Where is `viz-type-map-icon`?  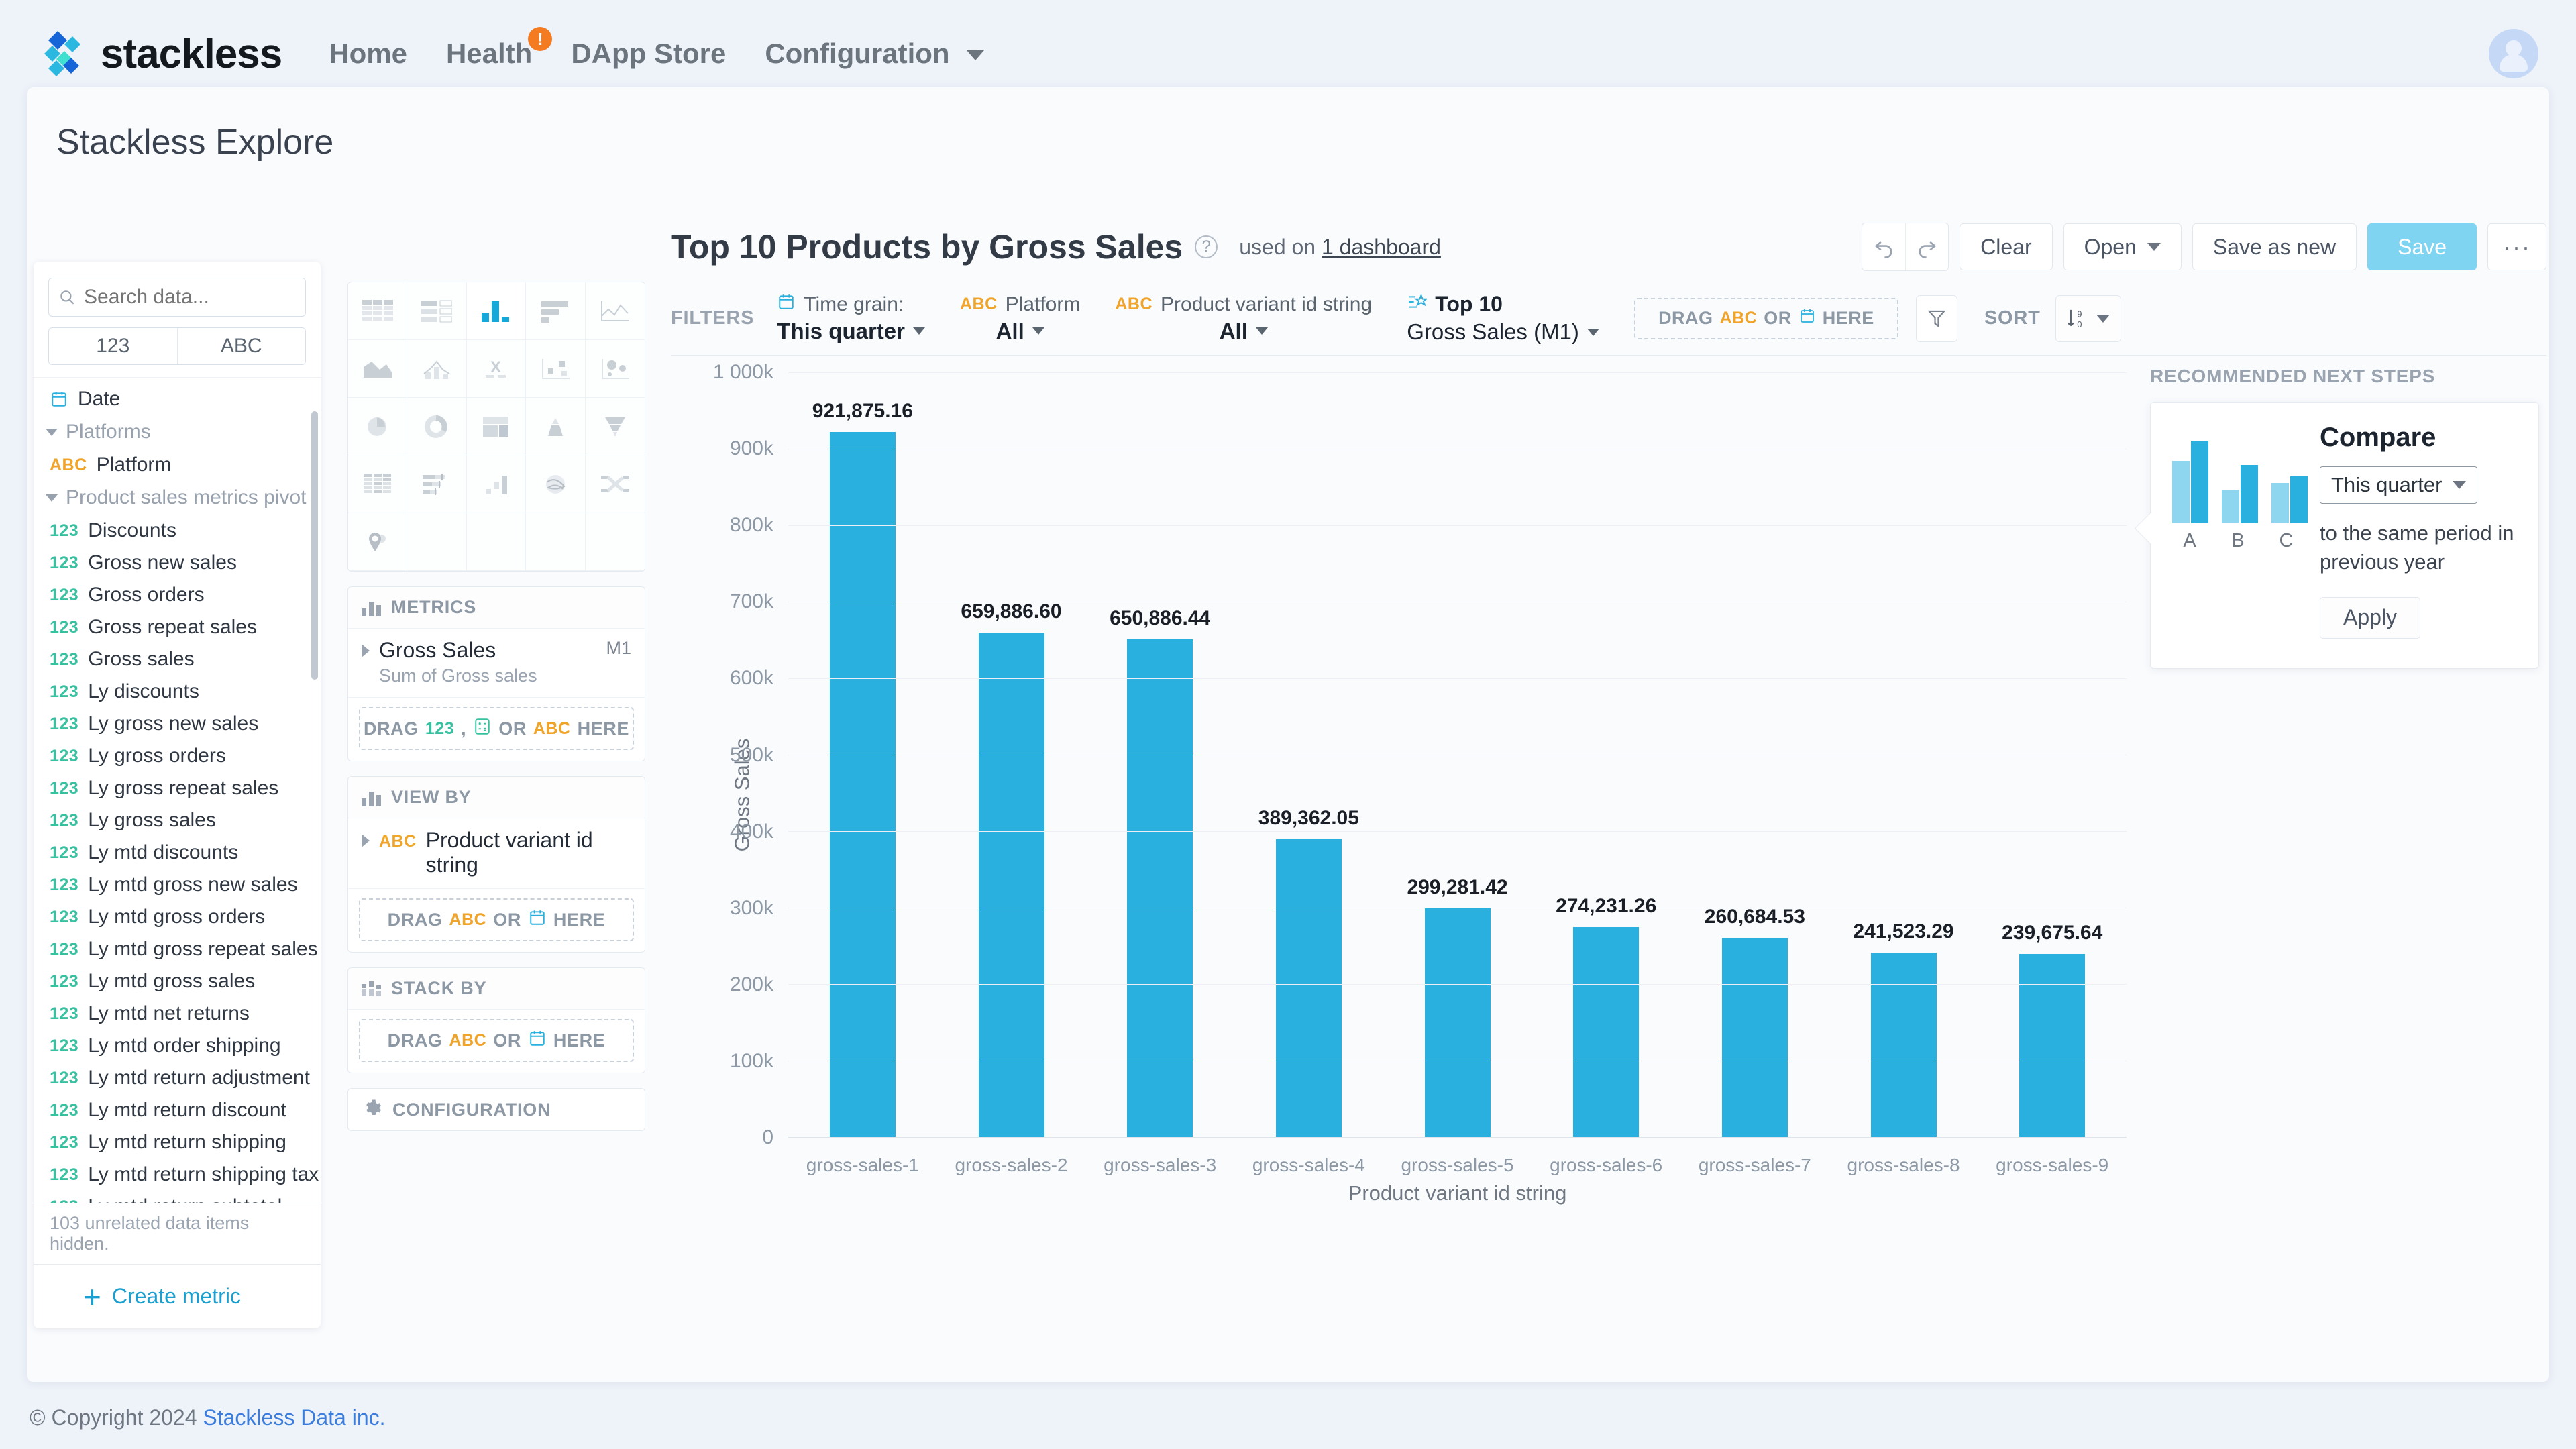
viz-type-map-icon is located at coordinates (378, 542).